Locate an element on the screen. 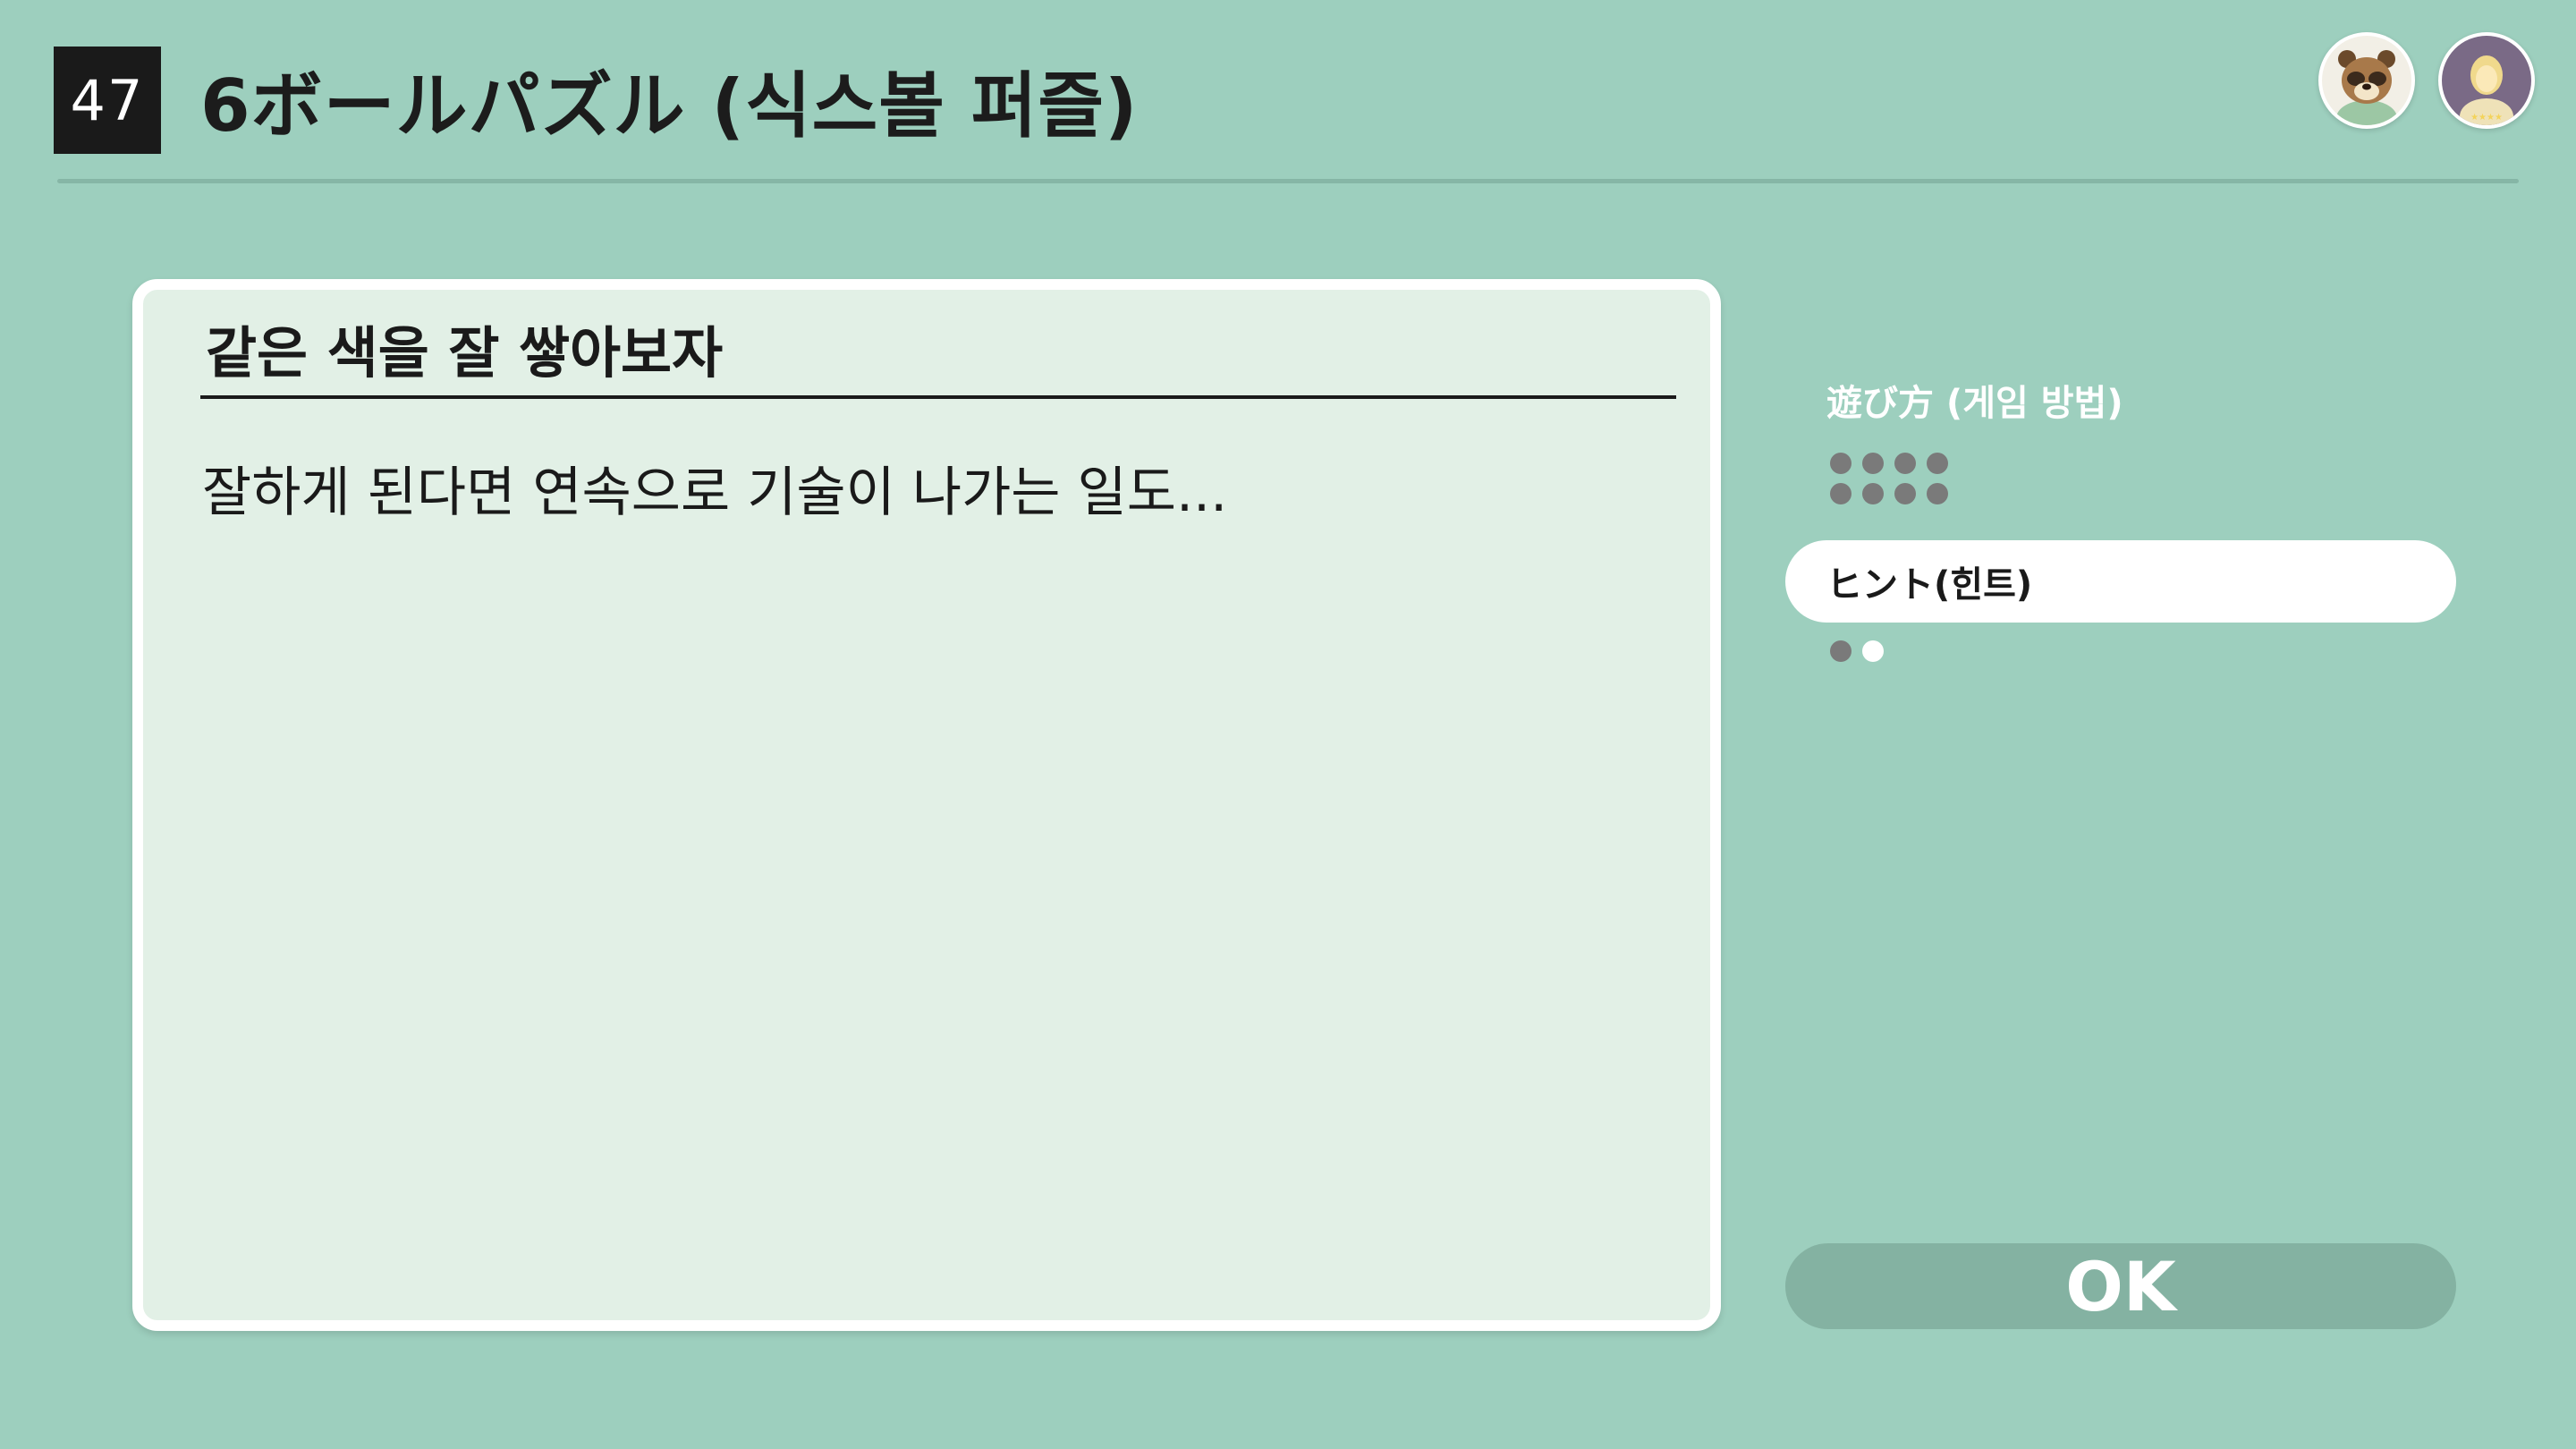 The image size is (2576, 1449). header: 47 6ボールパズル (식스볼 퍼즐) is located at coordinates (596, 100).